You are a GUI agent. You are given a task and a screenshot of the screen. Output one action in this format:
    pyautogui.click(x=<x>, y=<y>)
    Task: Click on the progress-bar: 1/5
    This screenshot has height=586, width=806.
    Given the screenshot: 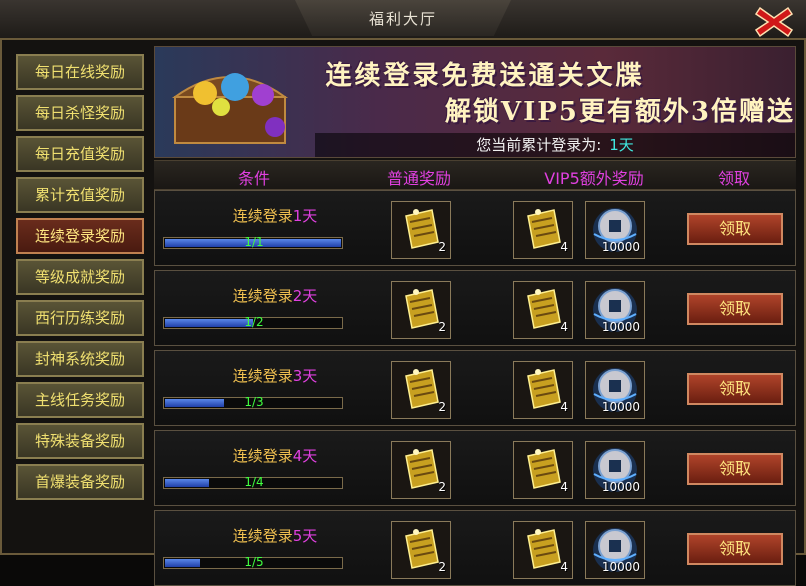 What is the action you would take?
    pyautogui.click(x=253, y=562)
    